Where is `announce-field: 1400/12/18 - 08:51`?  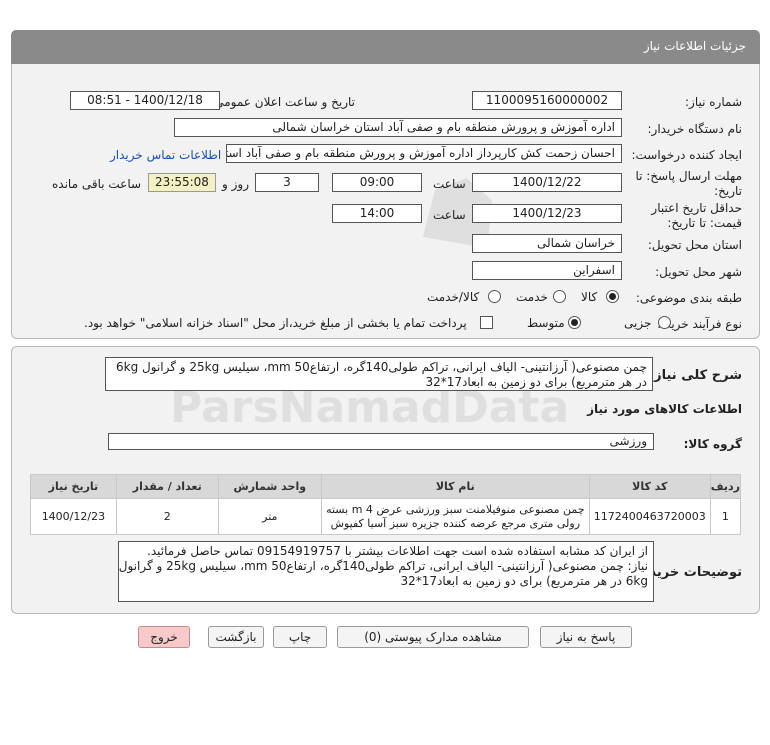 announce-field: 1400/12/18 - 08:51 is located at coordinates (145, 100).